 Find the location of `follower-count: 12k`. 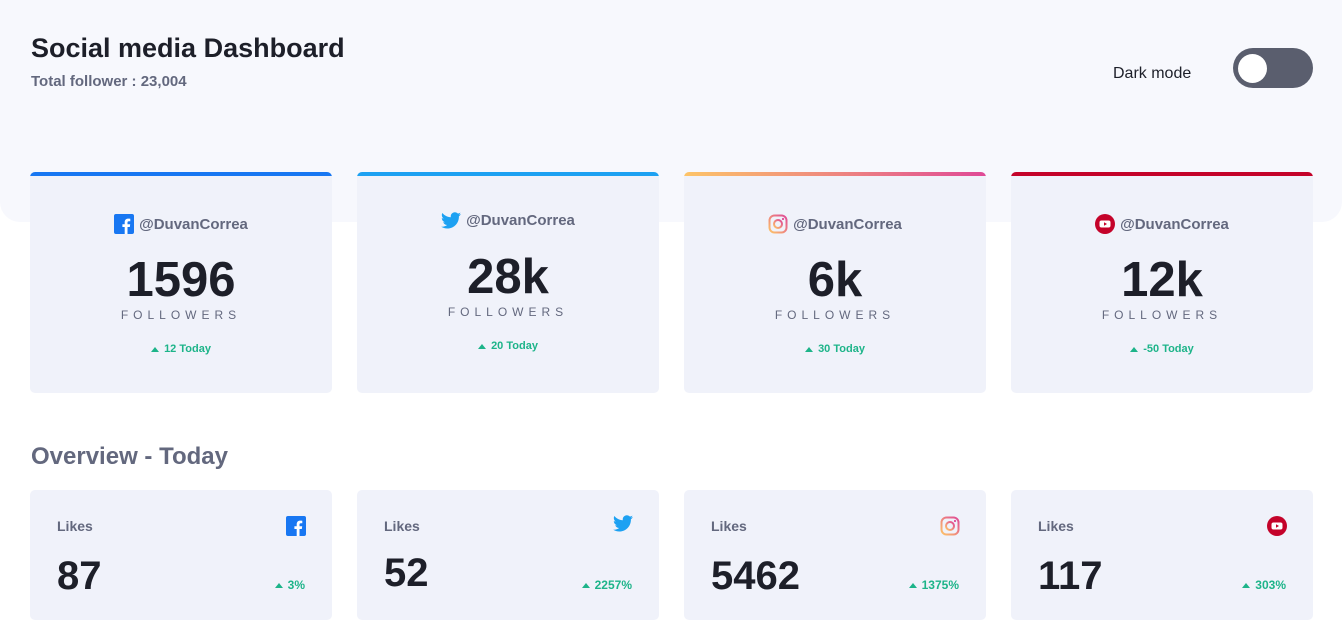

follower-count: 12k is located at coordinates (1162, 280).